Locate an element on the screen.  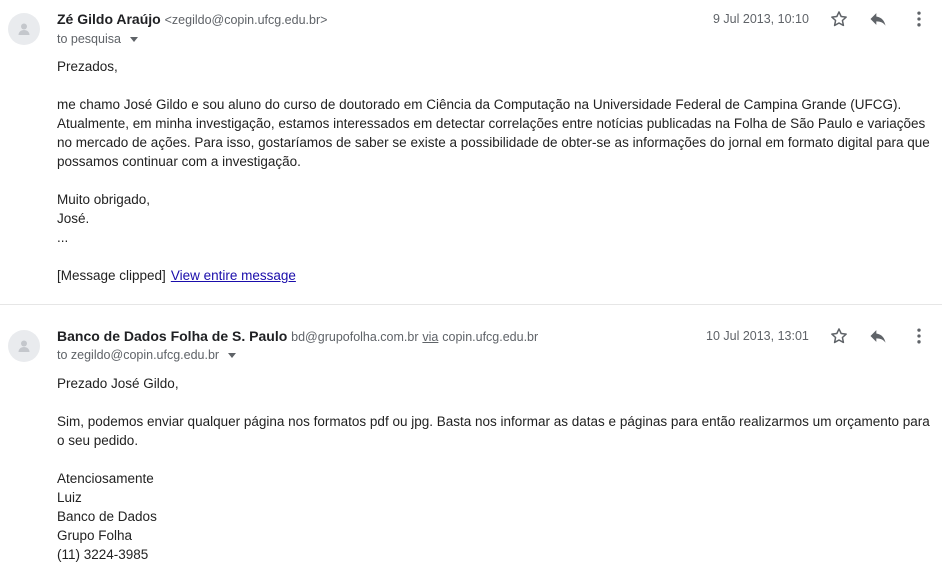
sender-email: bd@grupofolha.com.br is located at coordinates (355, 337).